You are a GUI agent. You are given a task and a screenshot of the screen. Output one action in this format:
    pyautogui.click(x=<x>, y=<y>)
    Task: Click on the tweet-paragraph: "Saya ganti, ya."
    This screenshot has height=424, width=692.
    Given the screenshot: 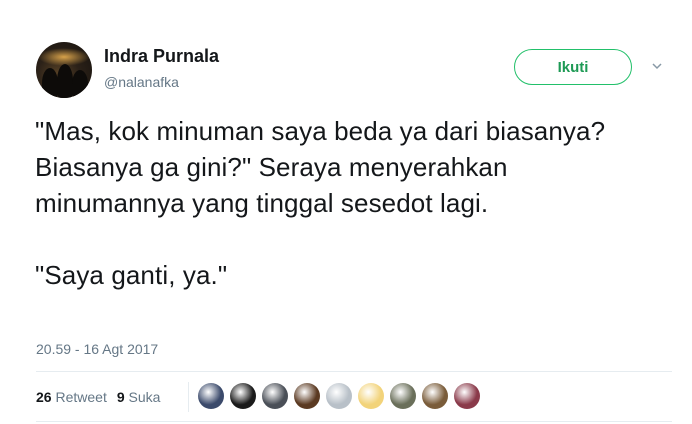 What is the action you would take?
    pyautogui.click(x=131, y=275)
    